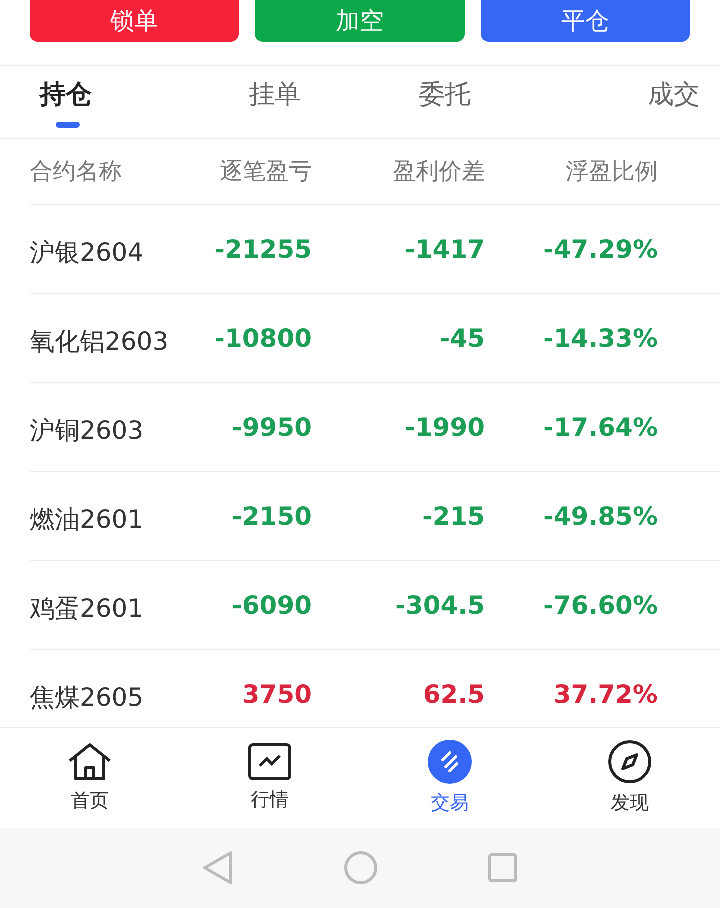 This screenshot has height=908, width=720. What do you see at coordinates (275, 102) in the screenshot?
I see `tab: 挂单` at bounding box center [275, 102].